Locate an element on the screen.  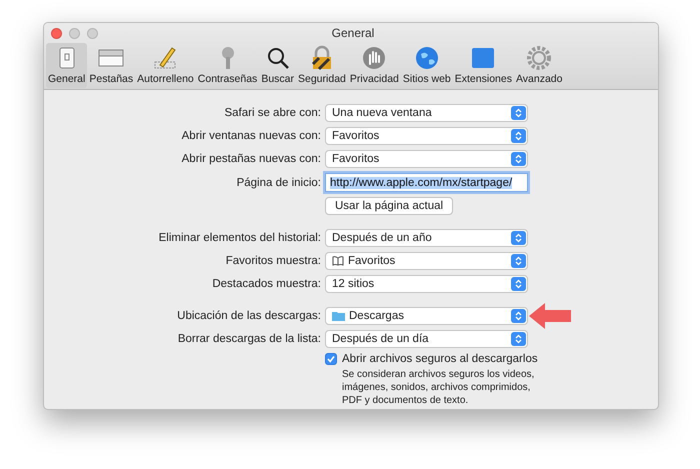
toolbar-tab: Privacidad is located at coordinates (374, 65).